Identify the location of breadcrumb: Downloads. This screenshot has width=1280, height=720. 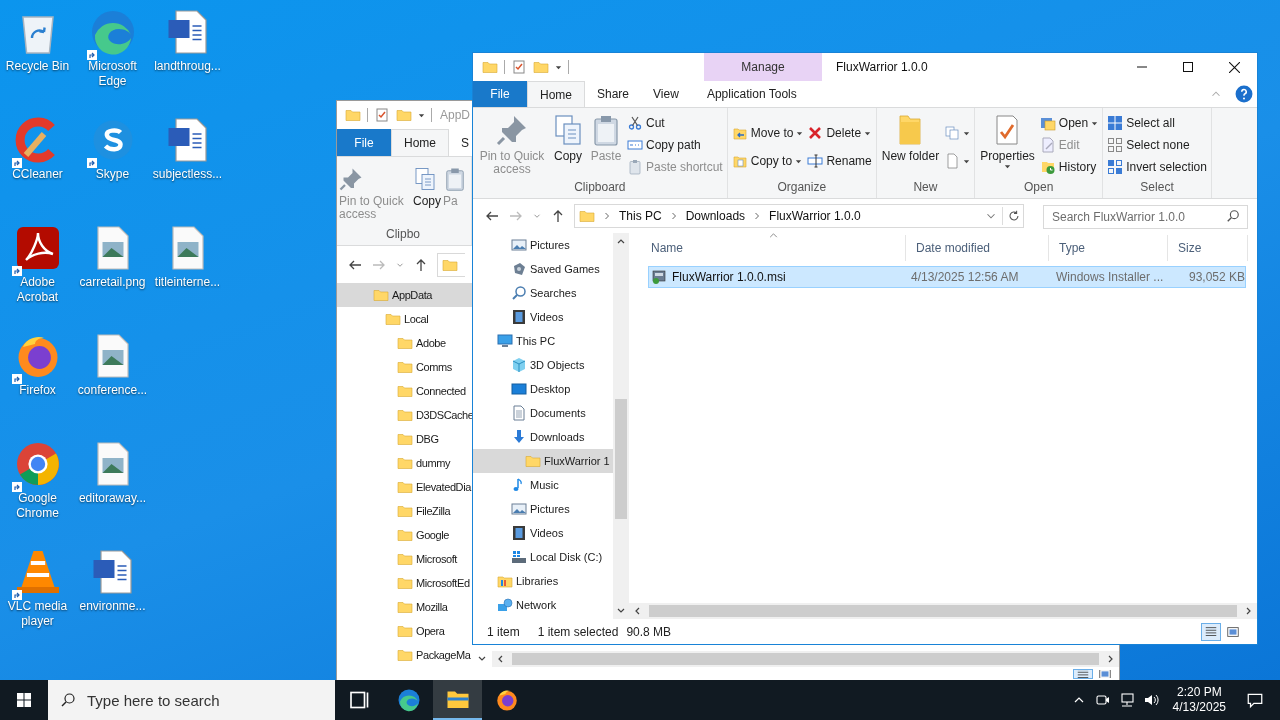
(715, 216).